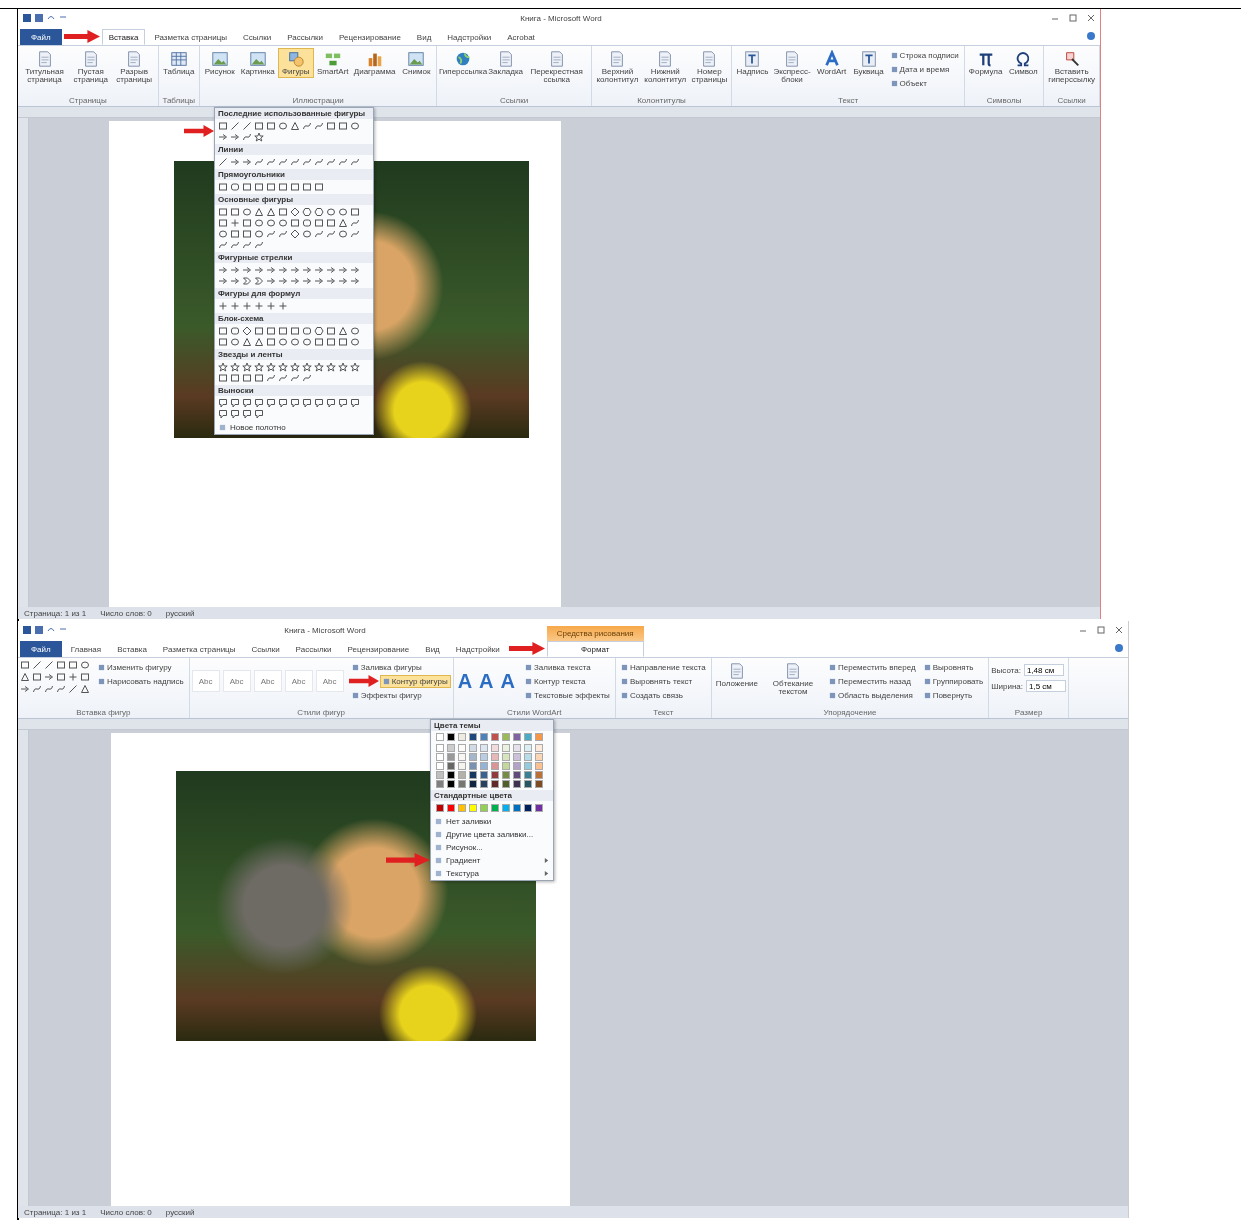 The height and width of the screenshot is (1220, 1241). Describe the element at coordinates (294, 427) in the screenshot. I see `menu-item: Новое полотно` at that location.